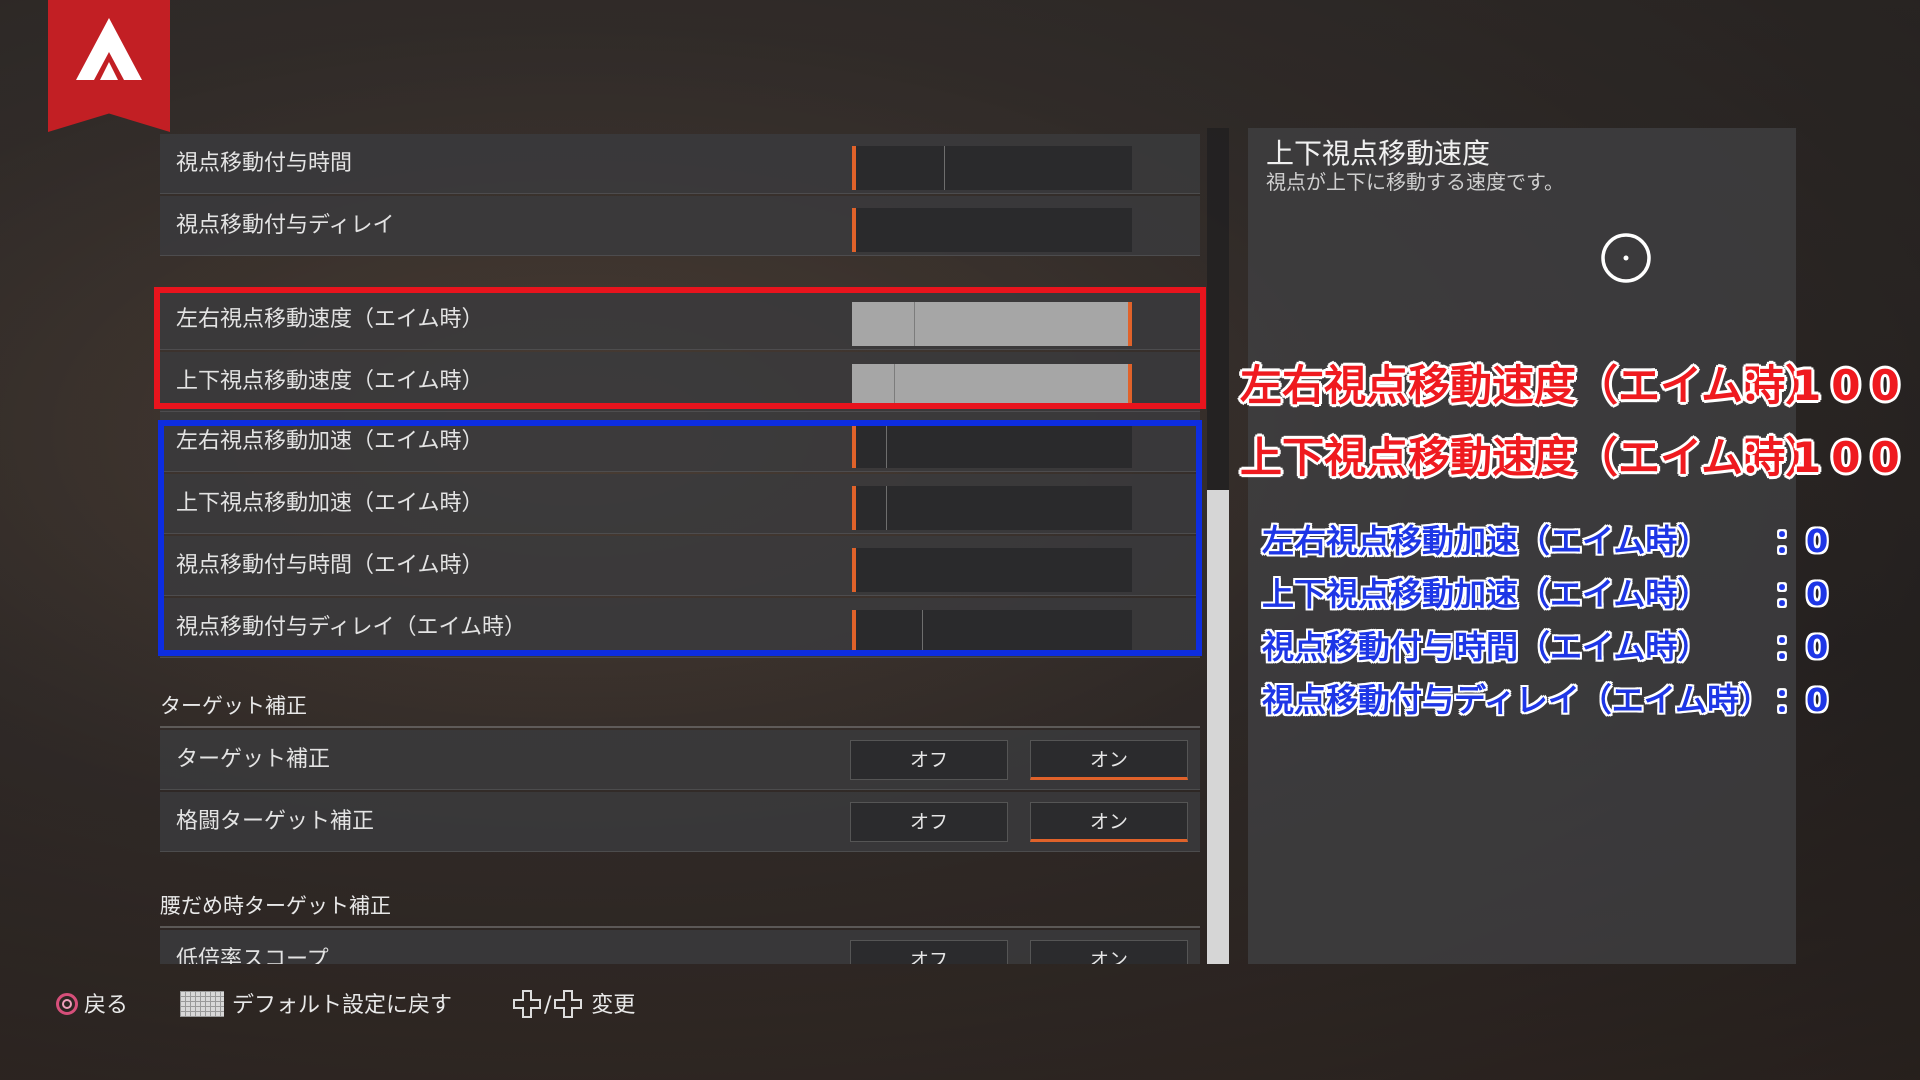 This screenshot has height=1080, width=1920. I want to click on reset-label: デフォルト設定に戻す, so click(342, 1005).